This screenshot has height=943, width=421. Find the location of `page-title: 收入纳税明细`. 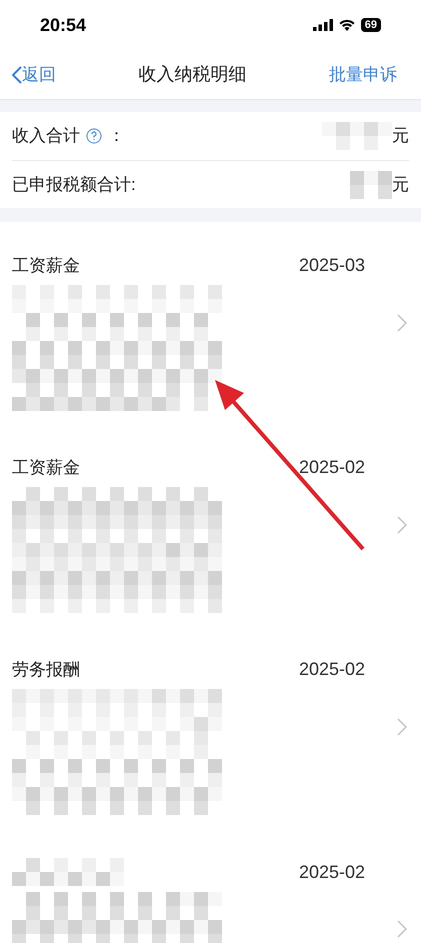

page-title: 收入纳税明细 is located at coordinates (192, 74).